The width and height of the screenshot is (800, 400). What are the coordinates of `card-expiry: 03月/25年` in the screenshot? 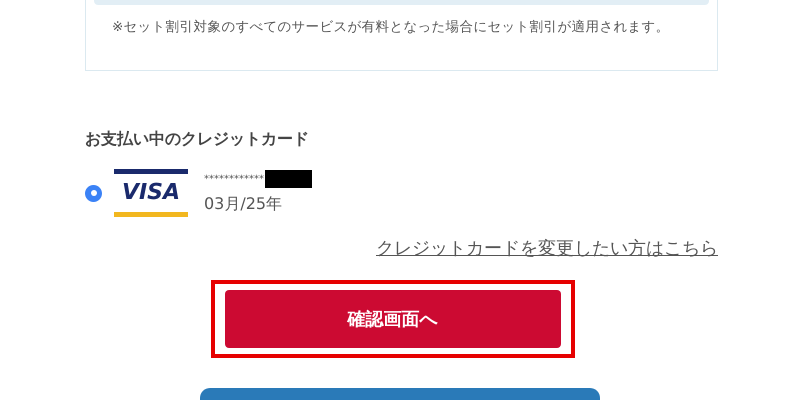 It's located at (244, 204).